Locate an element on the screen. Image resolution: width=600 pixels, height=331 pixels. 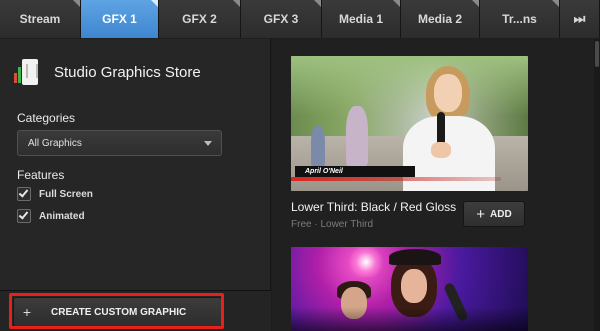
add-button: + ADD is located at coordinates (494, 214).